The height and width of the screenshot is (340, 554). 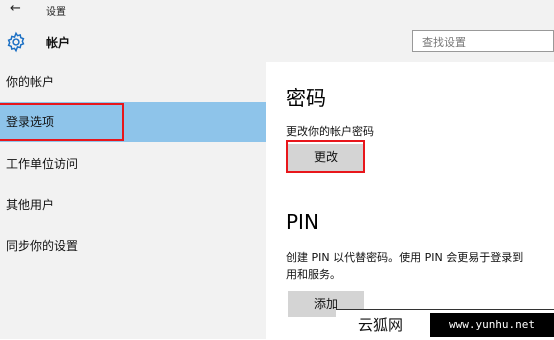 I want to click on page-title: 帐户, so click(x=58, y=43).